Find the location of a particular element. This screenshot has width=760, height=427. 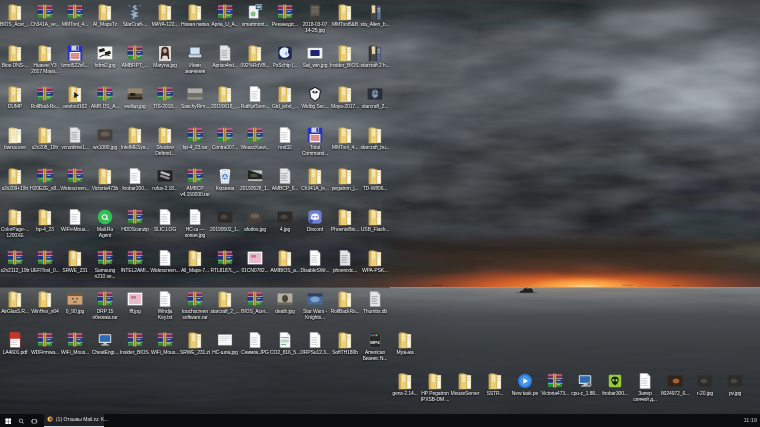

svg-text: MP4 is located at coordinates (375, 342).